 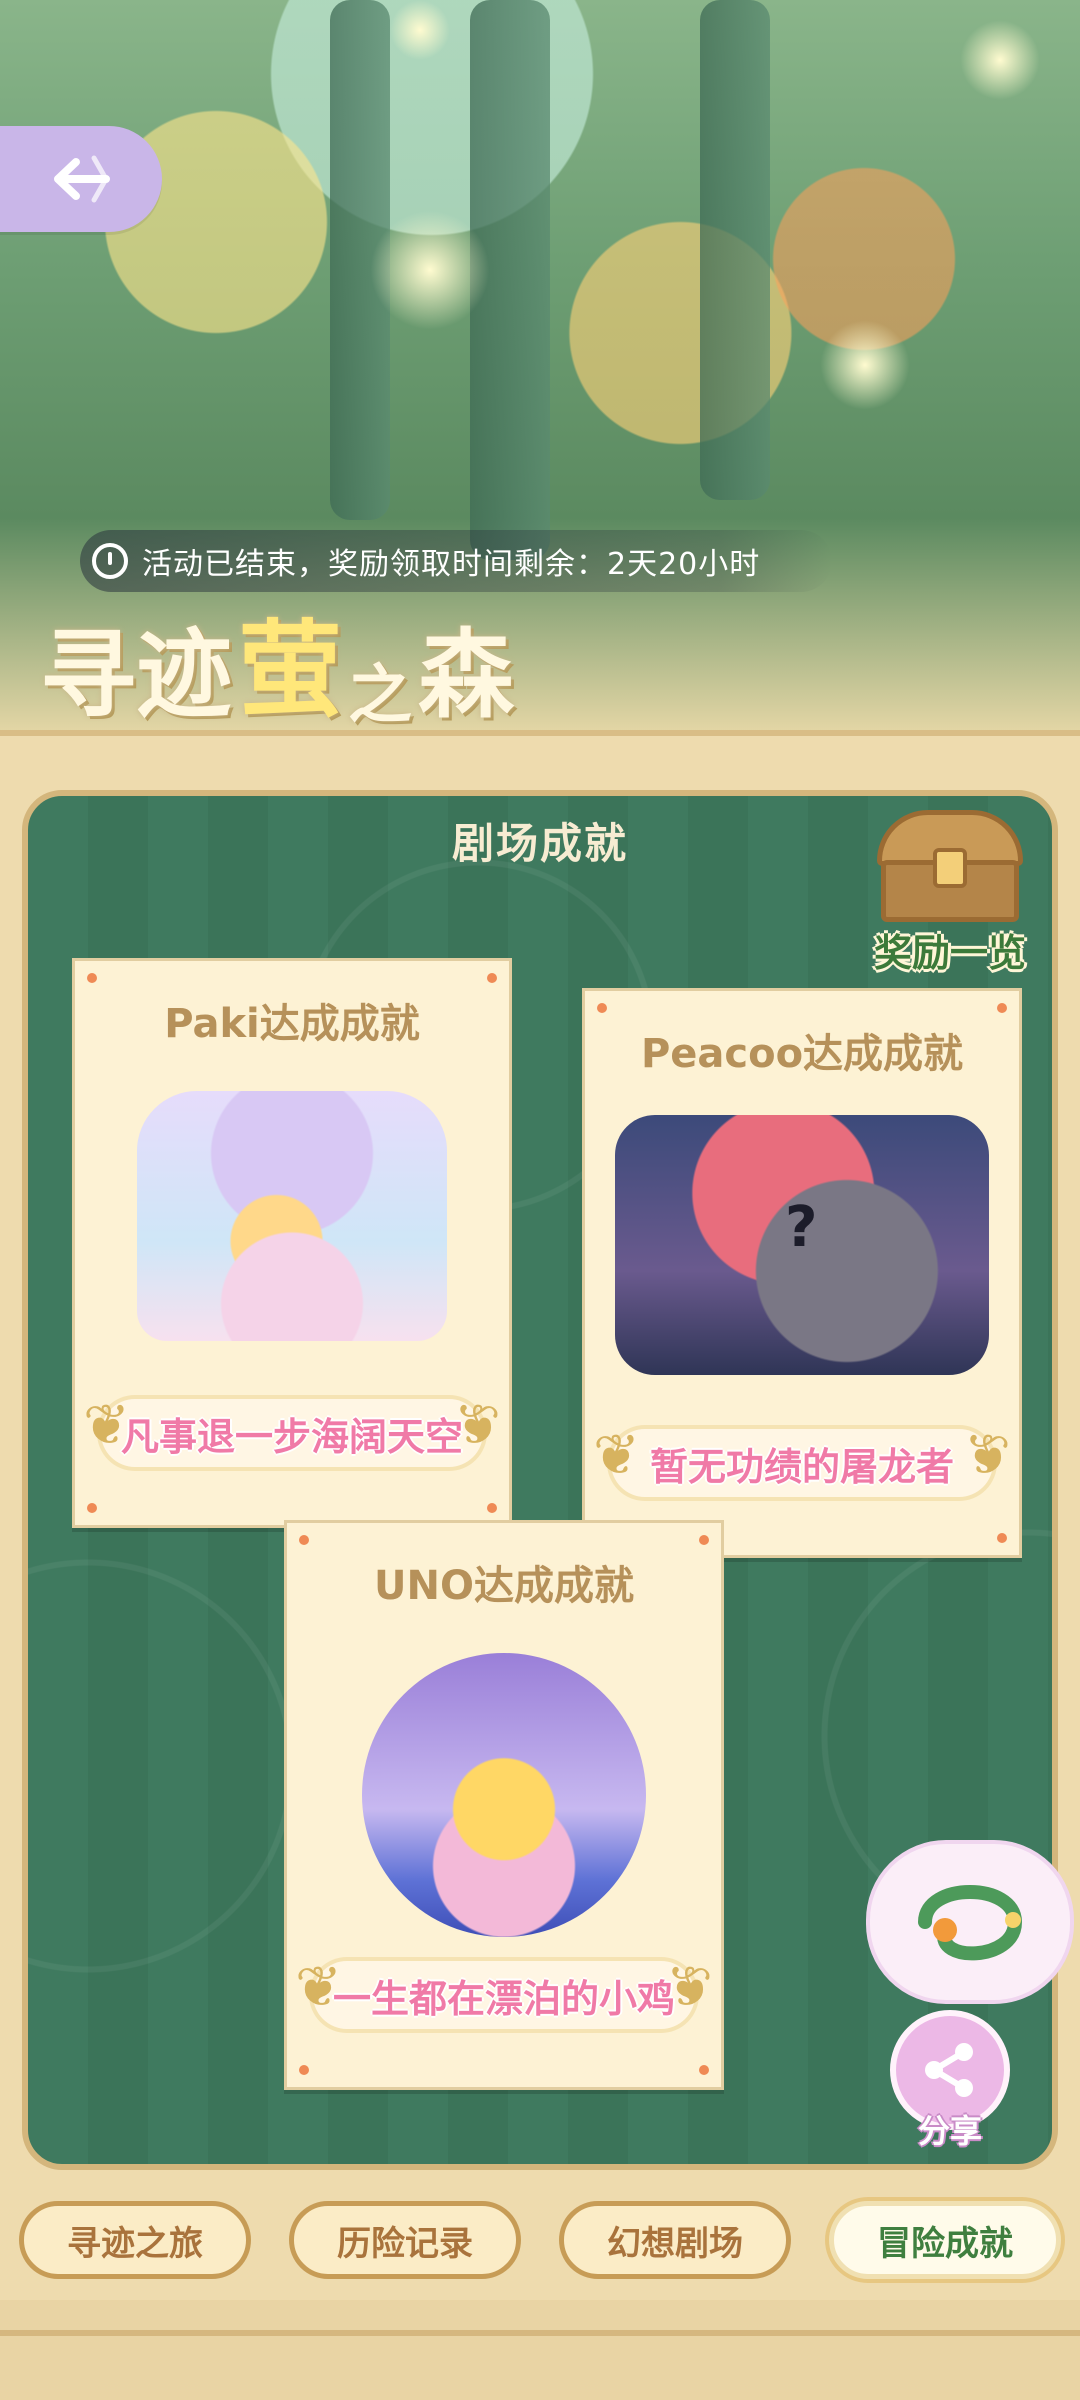 I want to click on achievement-name: 一生都在漂泊的小鸡, so click(x=503, y=1998).